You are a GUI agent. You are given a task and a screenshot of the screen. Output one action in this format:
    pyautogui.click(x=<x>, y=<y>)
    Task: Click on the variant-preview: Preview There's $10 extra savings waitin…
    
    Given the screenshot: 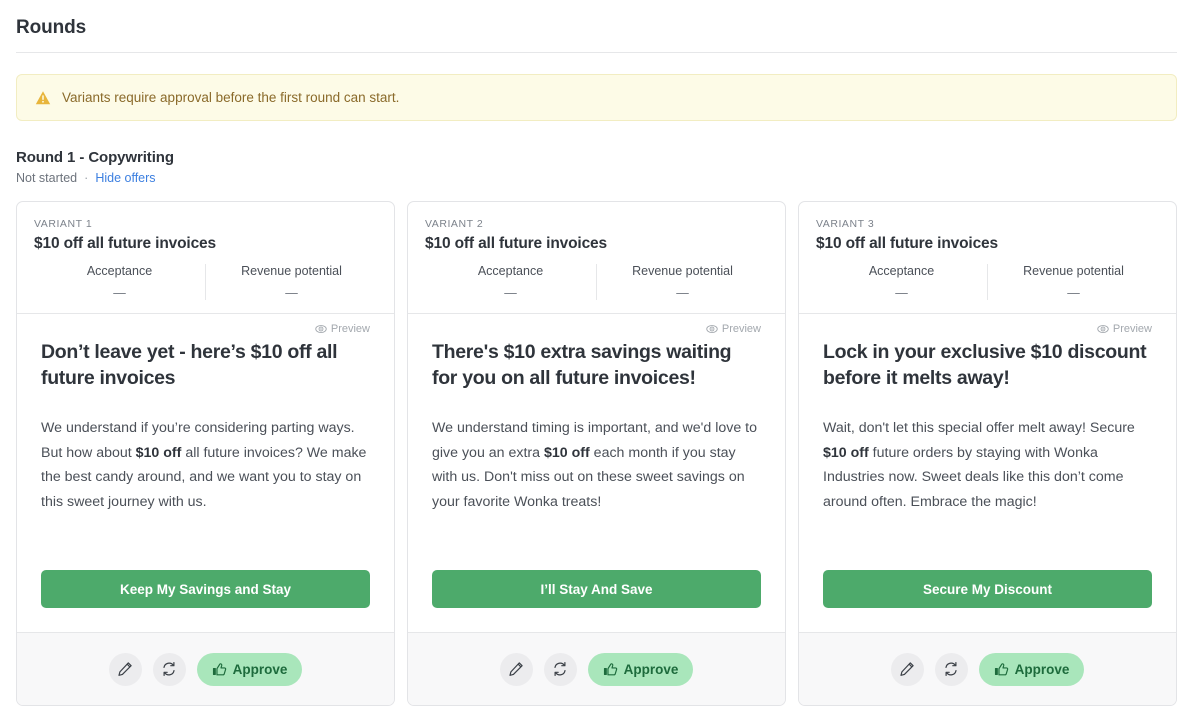 What is the action you would take?
    pyautogui.click(x=596, y=473)
    